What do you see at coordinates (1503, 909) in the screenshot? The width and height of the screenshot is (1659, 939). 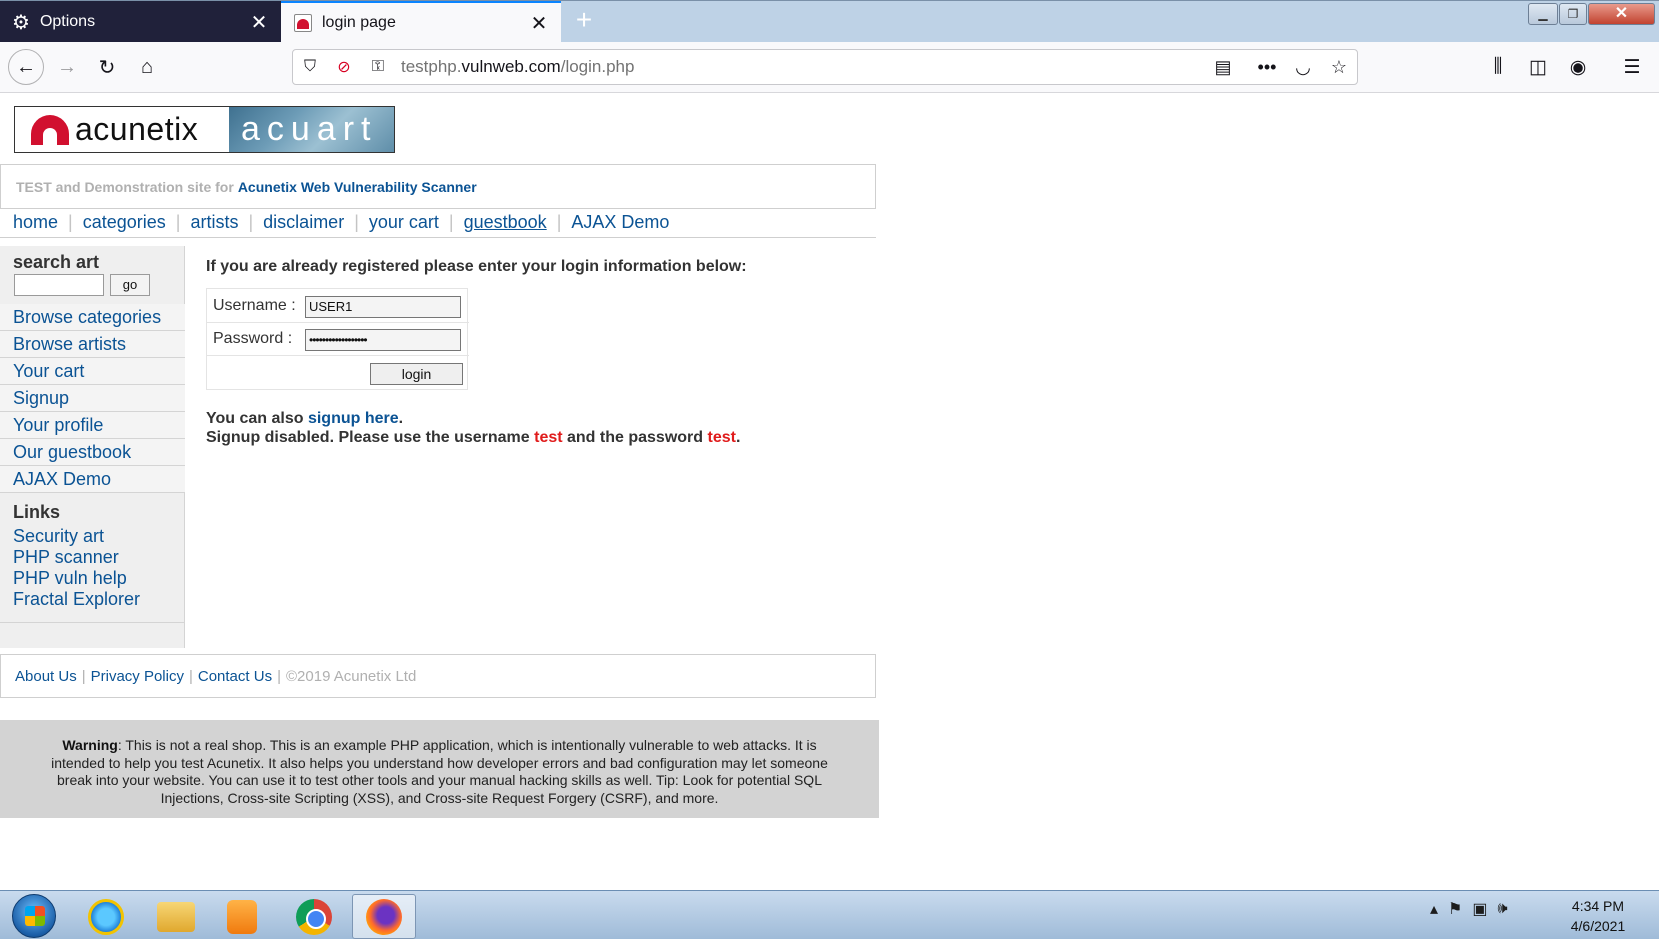 I see `volume-icon: 🕪` at bounding box center [1503, 909].